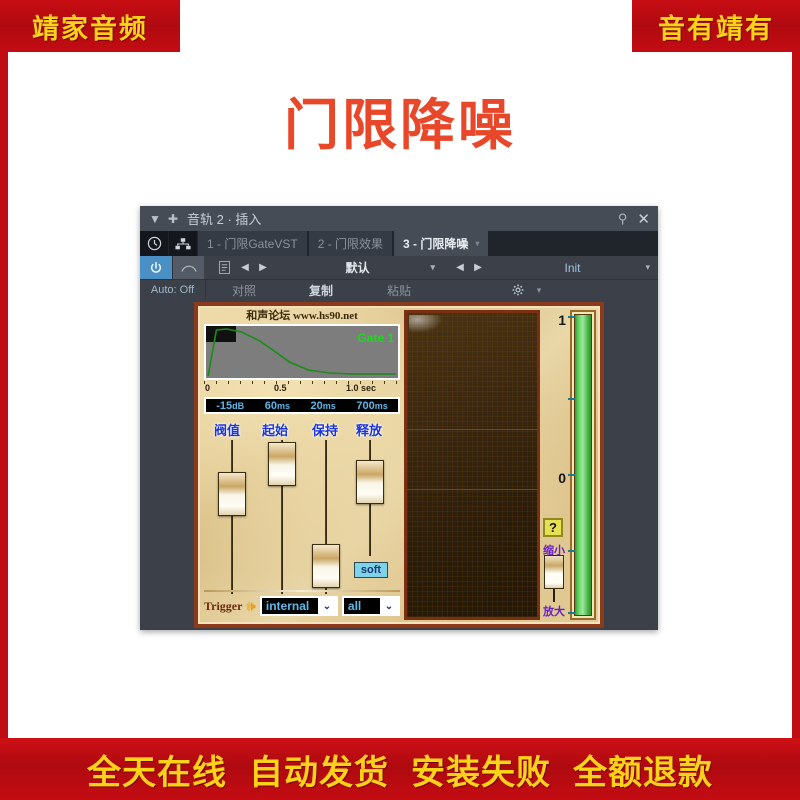  Describe the element at coordinates (716, 29) in the screenshot. I see `top-right-banner-text: 音有靖有` at that location.